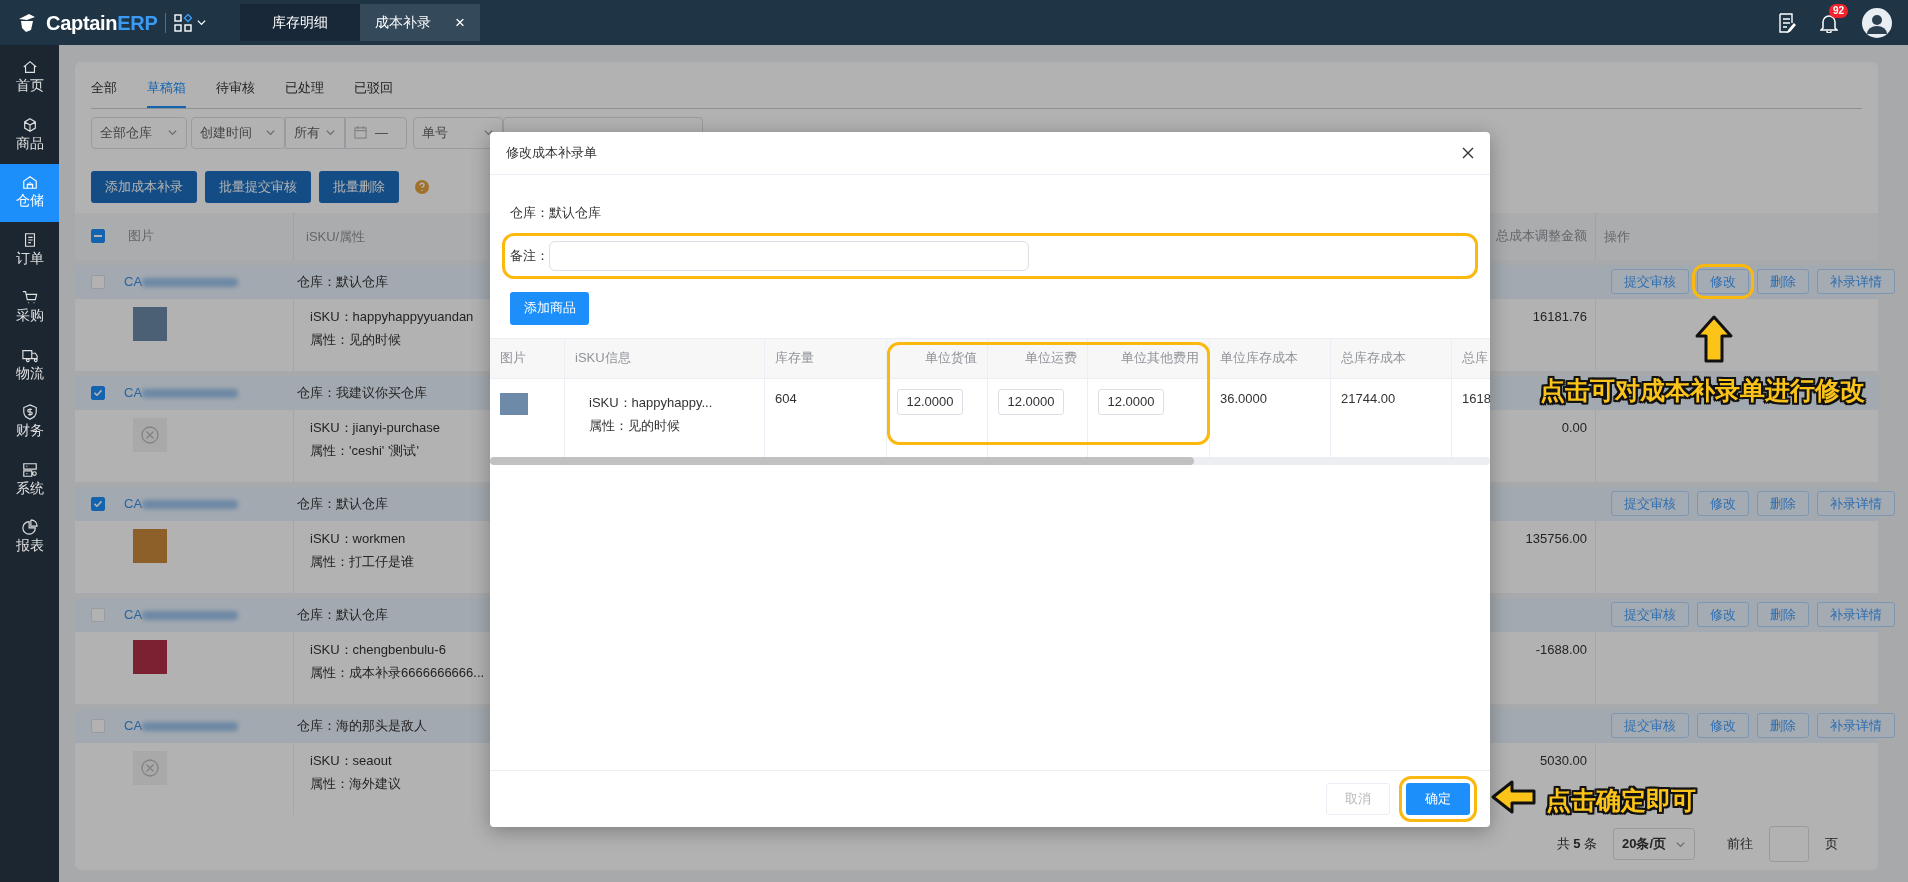  Describe the element at coordinates (786, 398) in the screenshot. I see `cell-text: 604` at that location.